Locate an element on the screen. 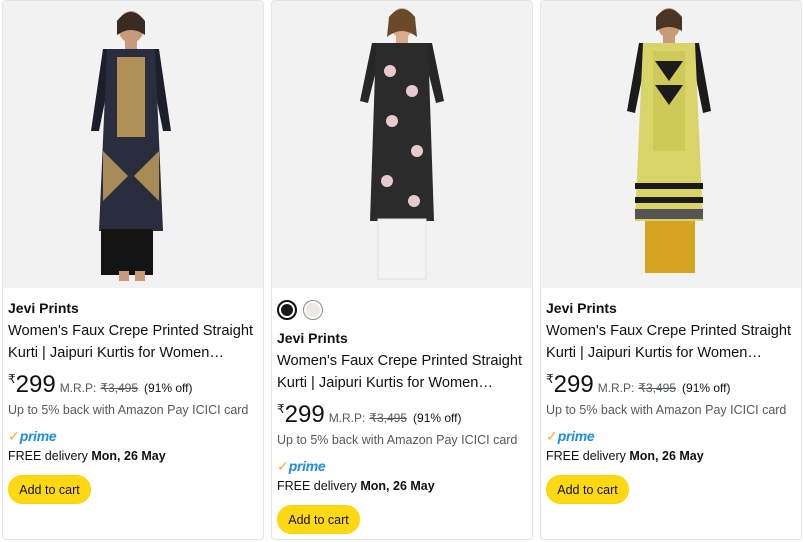 This screenshot has height=542, width=803. swatch-white is located at coordinates (313, 310).